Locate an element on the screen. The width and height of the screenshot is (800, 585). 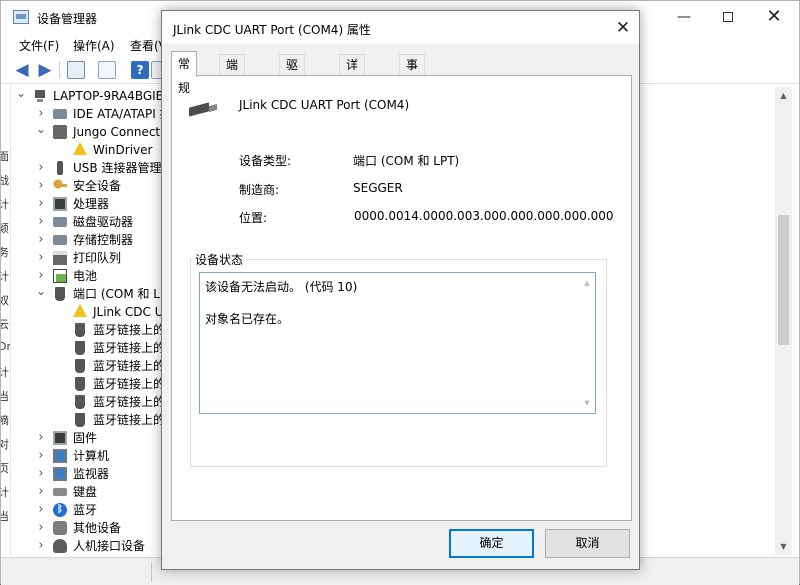
tree-item: › 固件 is located at coordinates (88, 438).